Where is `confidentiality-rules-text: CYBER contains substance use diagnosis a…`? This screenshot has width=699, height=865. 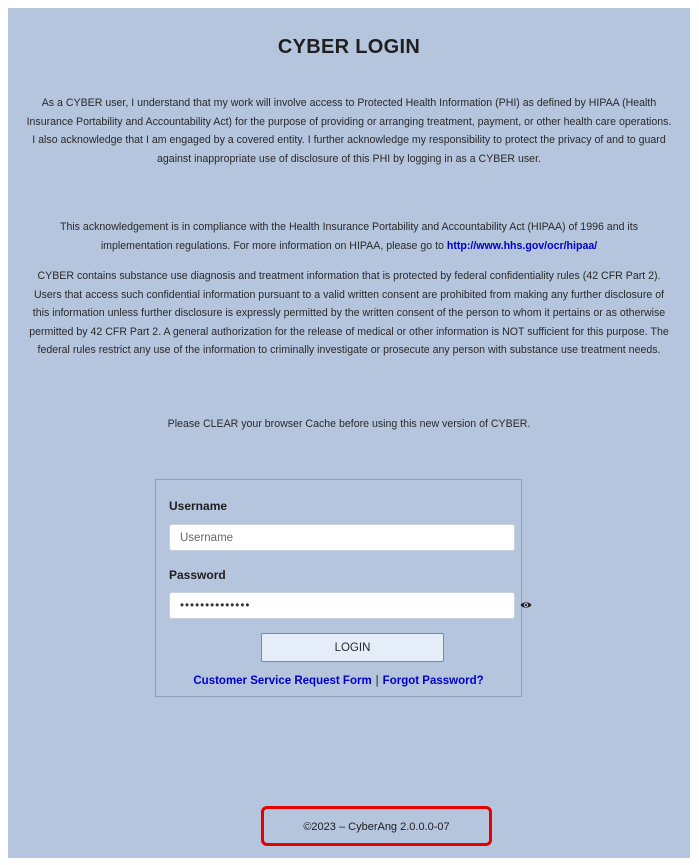 confidentiality-rules-text: CYBER contains substance use diagnosis a… is located at coordinates (349, 313).